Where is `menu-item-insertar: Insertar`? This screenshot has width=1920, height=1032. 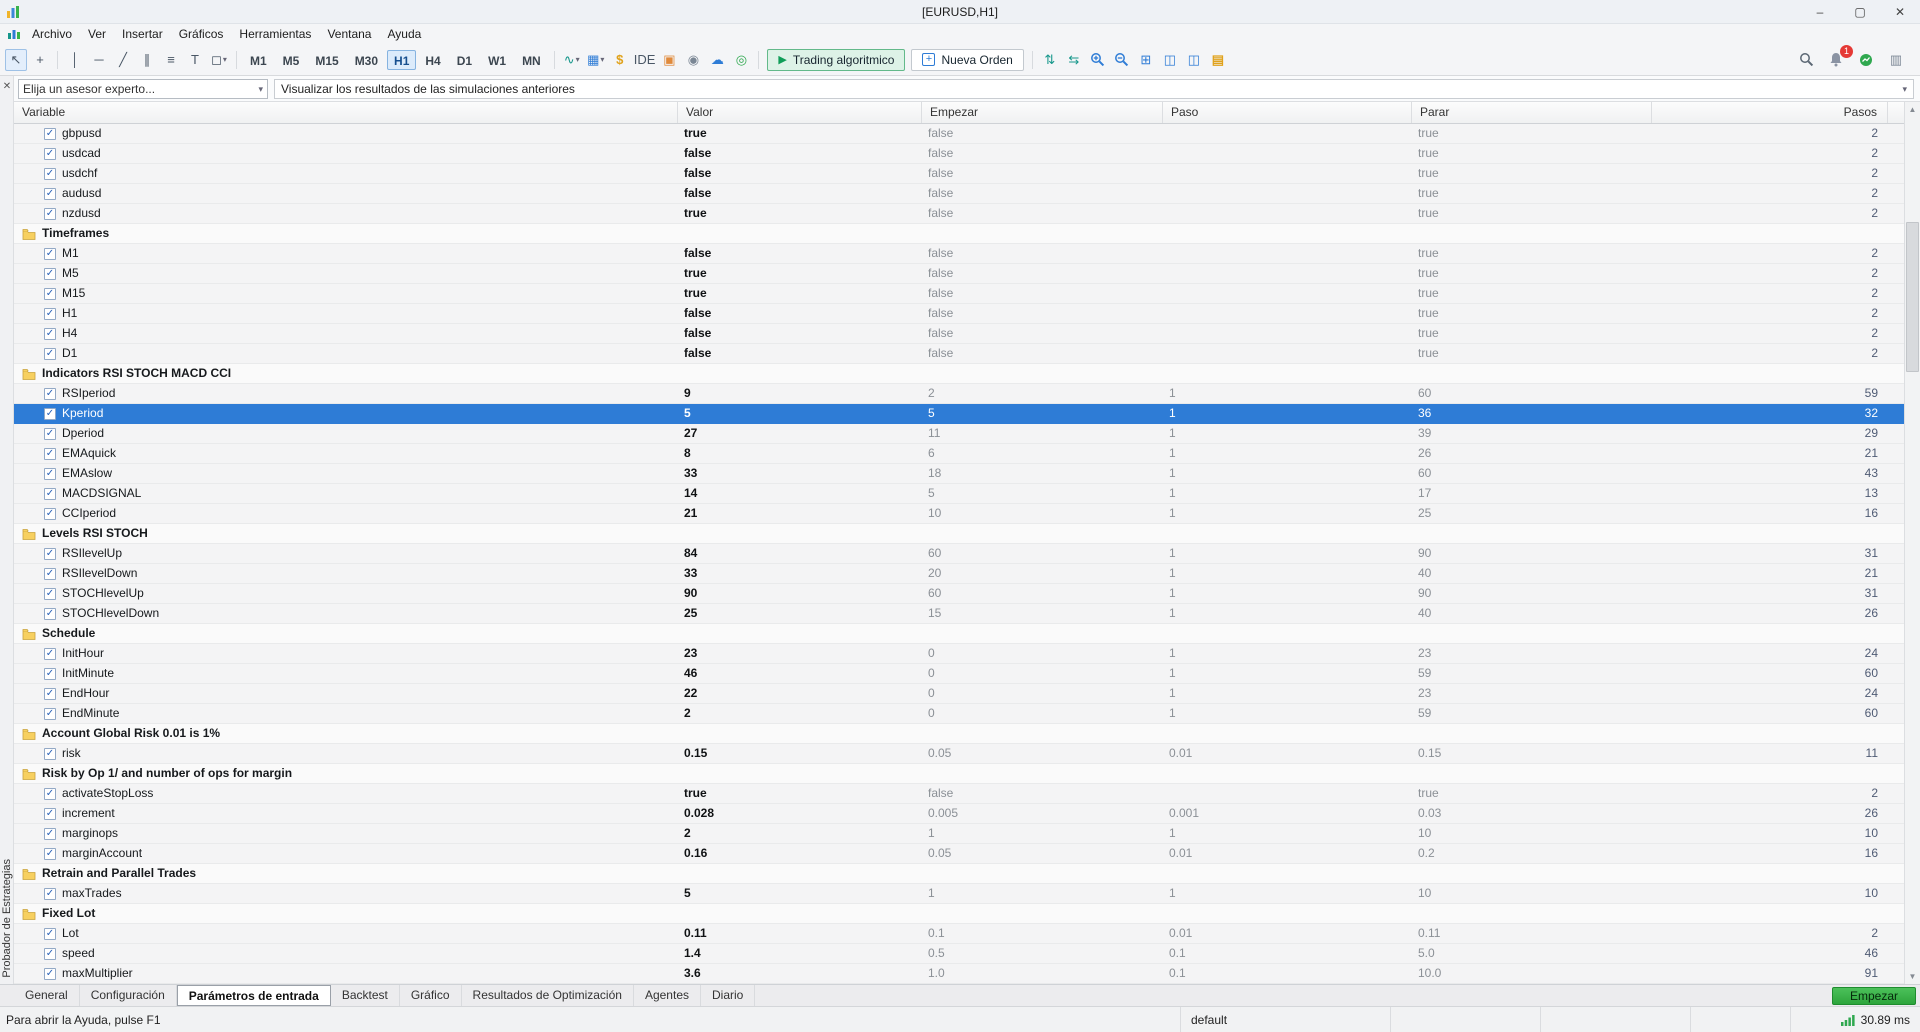
menu-item-insertar: Insertar is located at coordinates (142, 34).